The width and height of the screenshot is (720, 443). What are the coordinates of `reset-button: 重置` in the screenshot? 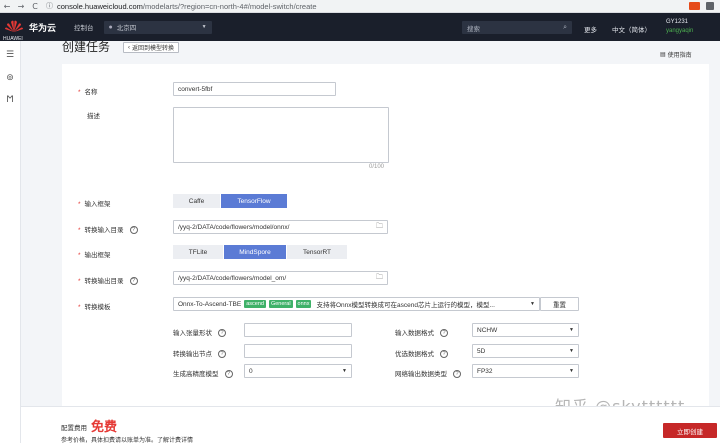 It's located at (559, 304).